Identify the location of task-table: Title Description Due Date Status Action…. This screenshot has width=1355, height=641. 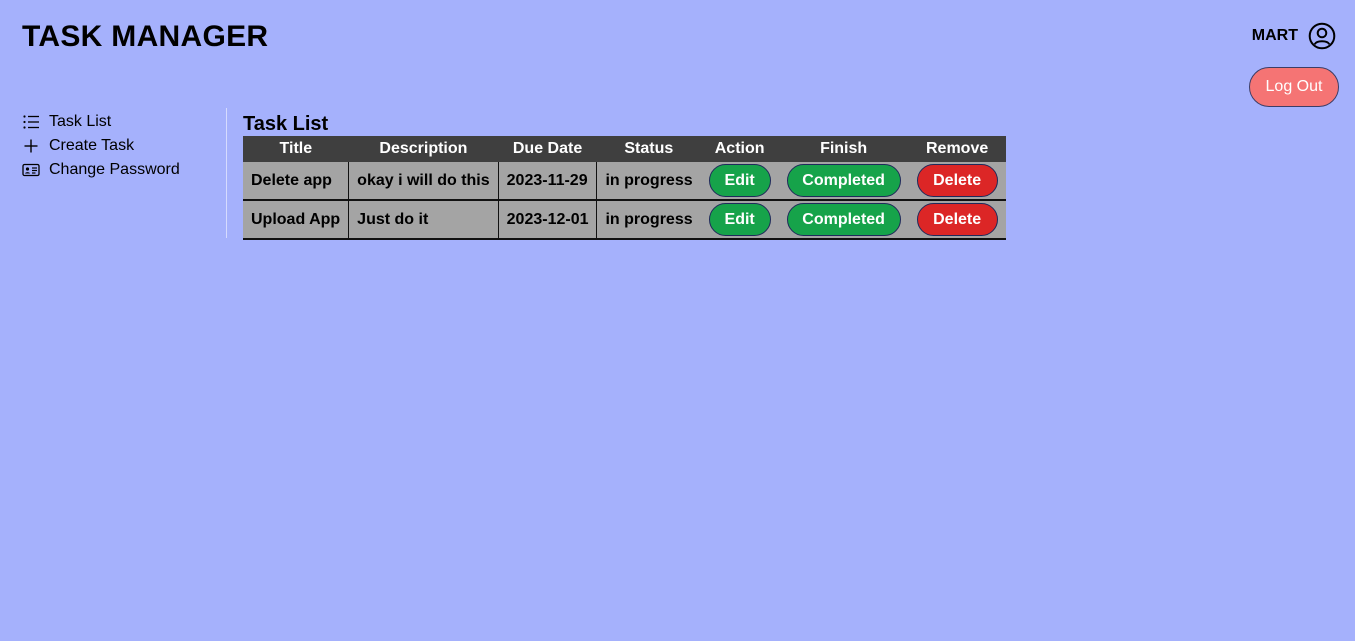
(624, 188).